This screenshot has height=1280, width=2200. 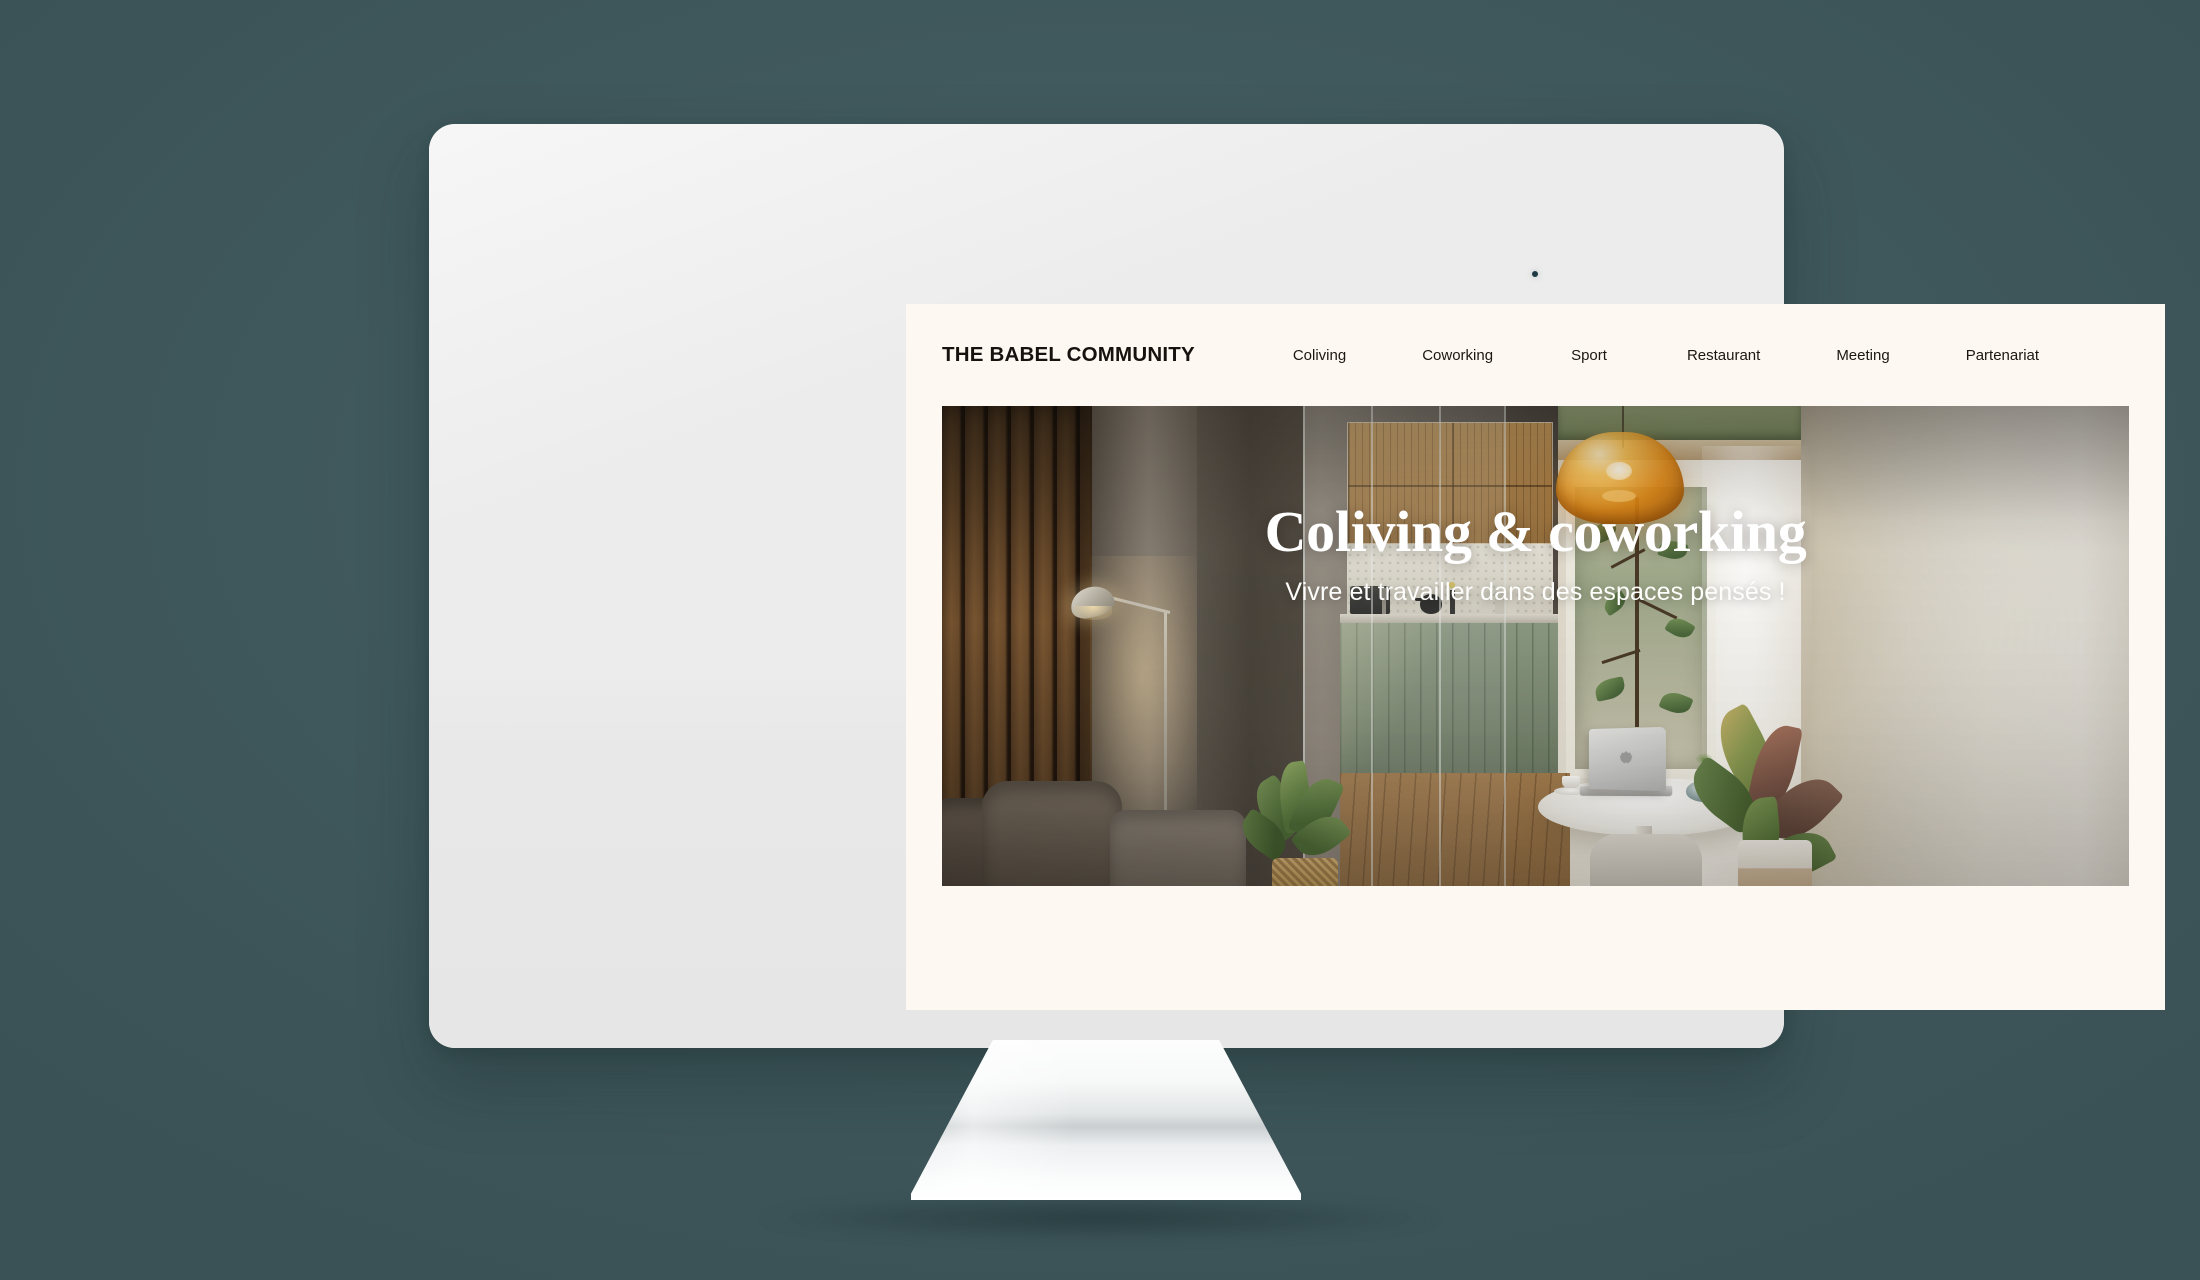 I want to click on monitor-stand, so click(x=1106, y=1120).